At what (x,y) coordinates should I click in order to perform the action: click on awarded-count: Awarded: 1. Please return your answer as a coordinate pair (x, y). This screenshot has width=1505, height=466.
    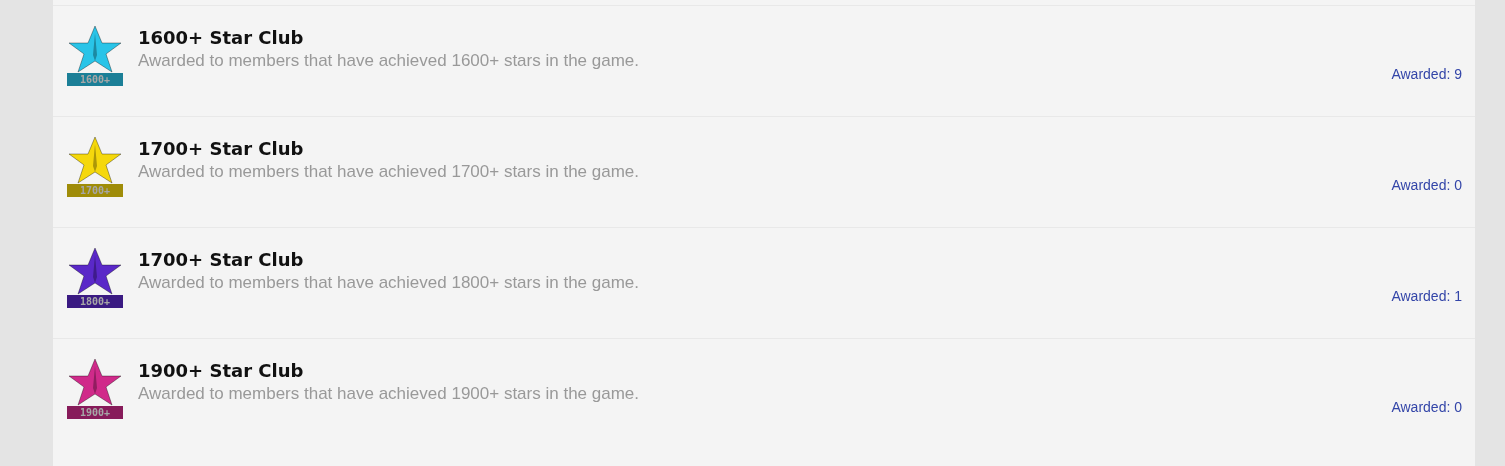
    Looking at the image, I should click on (1426, 296).